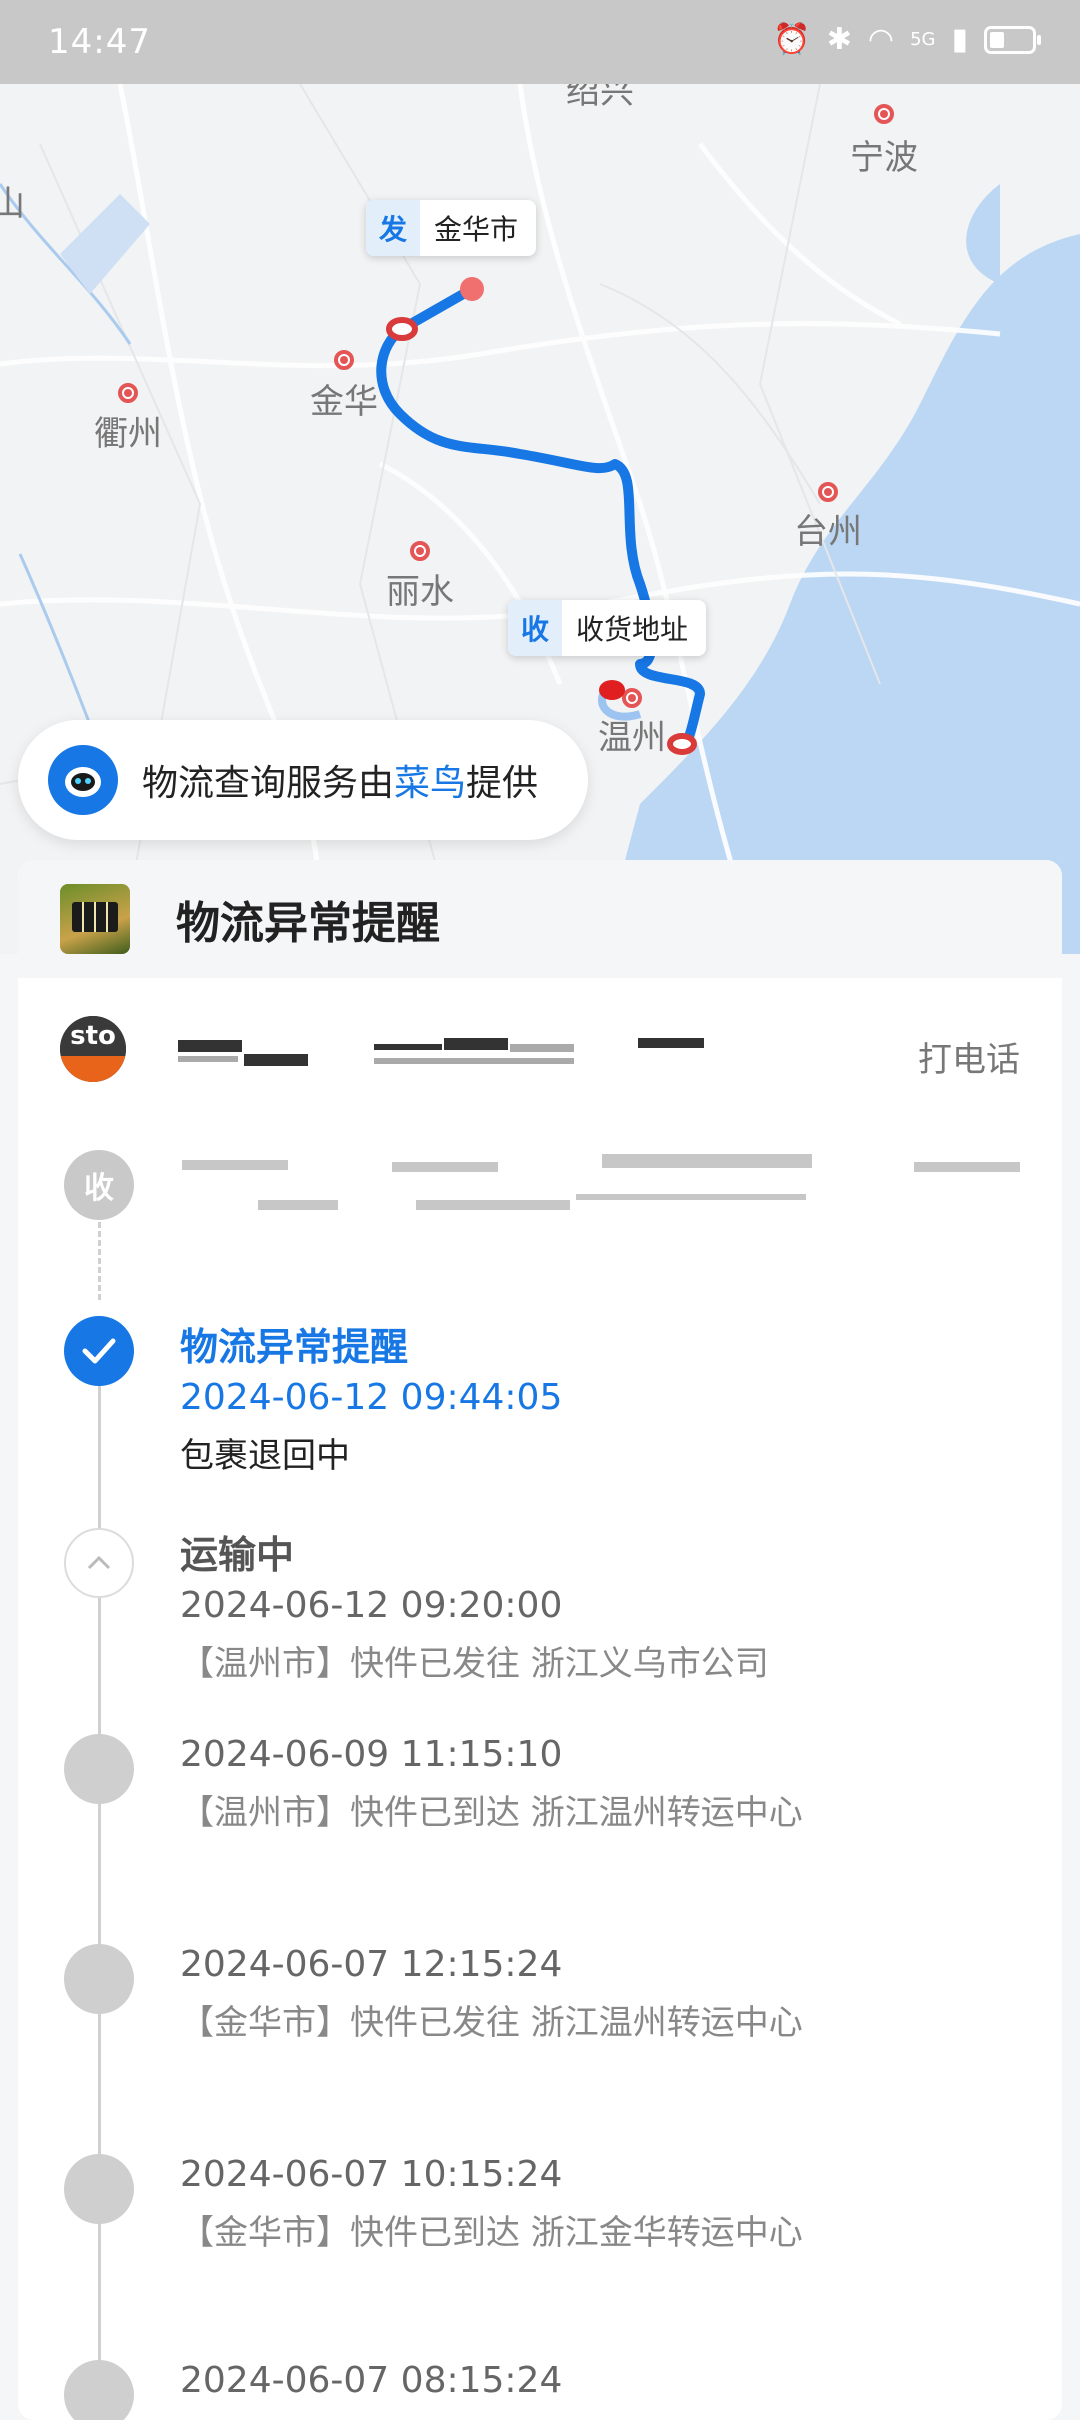 Image resolution: width=1080 pixels, height=2420 pixels. I want to click on event-time: 2024-06-07 10:15:24, so click(371, 2174).